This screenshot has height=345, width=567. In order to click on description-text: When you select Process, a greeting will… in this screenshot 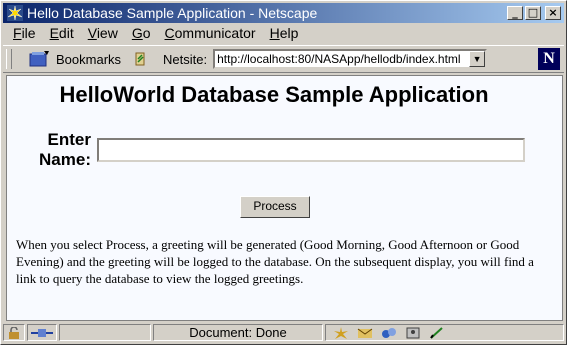, I will do `click(275, 261)`.